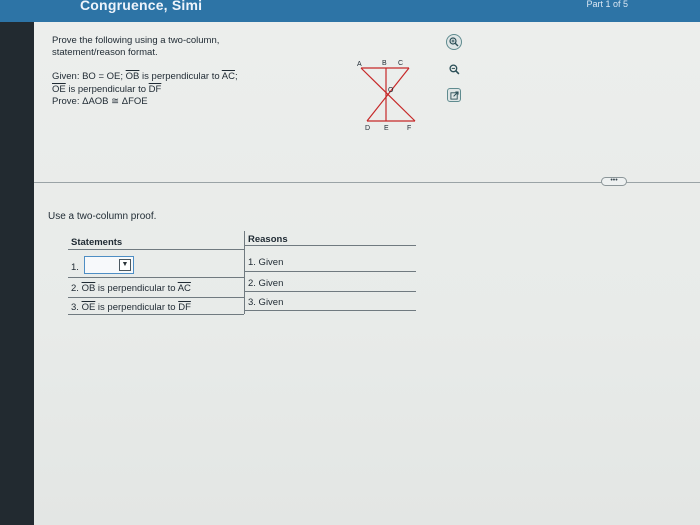 Image resolution: width=700 pixels, height=525 pixels. I want to click on statement-cell: 2. OB is perpendicular to AC, so click(131, 288).